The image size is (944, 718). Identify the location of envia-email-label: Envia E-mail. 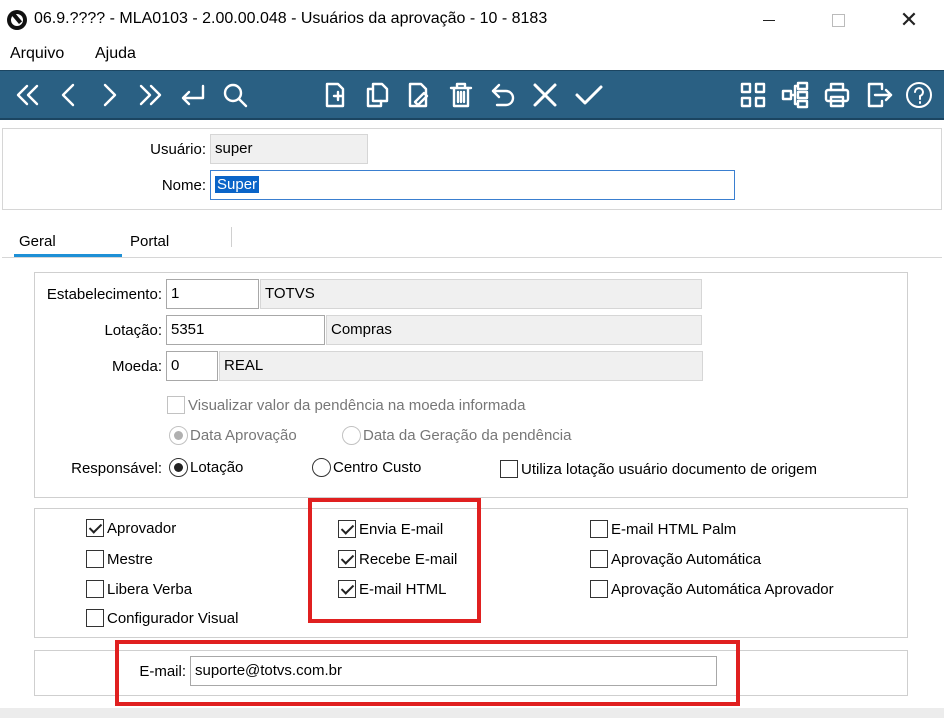
(401, 529).